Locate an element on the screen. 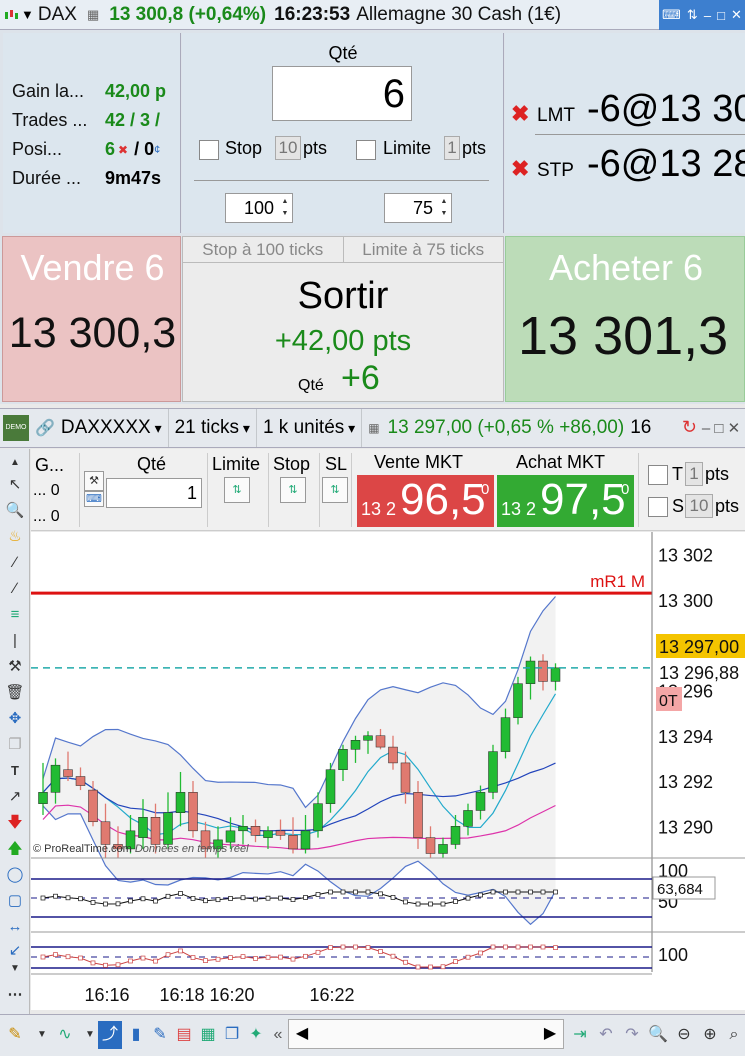 The width and height of the screenshot is (745, 1056). limit-order-icon: ⇅ is located at coordinates (237, 490).